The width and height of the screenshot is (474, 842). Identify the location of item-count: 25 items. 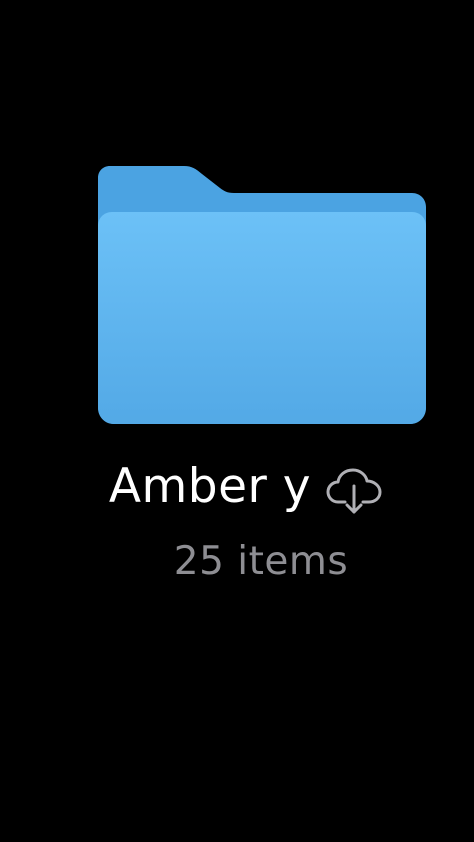
(261, 561).